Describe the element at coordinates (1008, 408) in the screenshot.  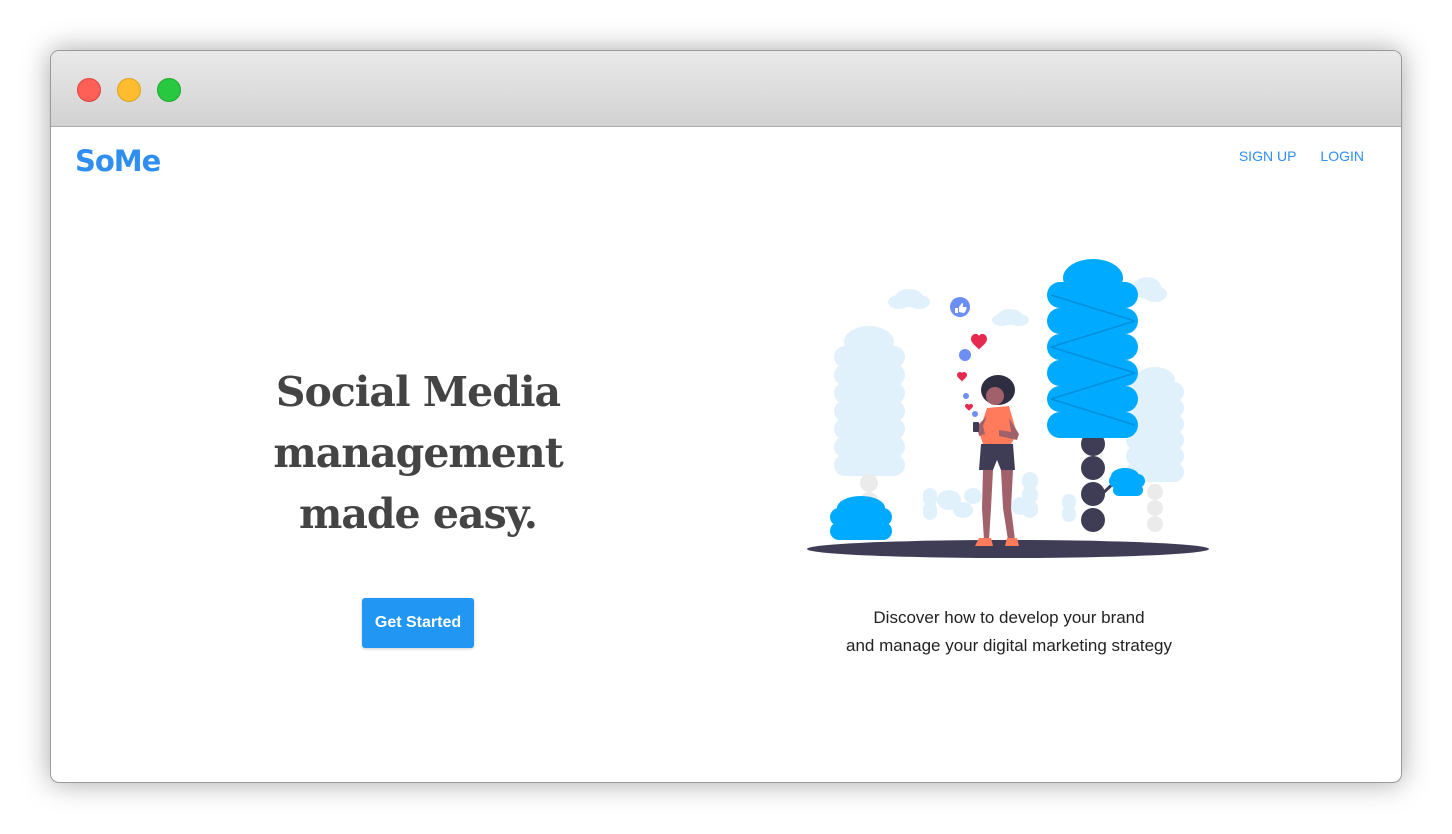
I see `woman-with-phone-illustration` at that location.